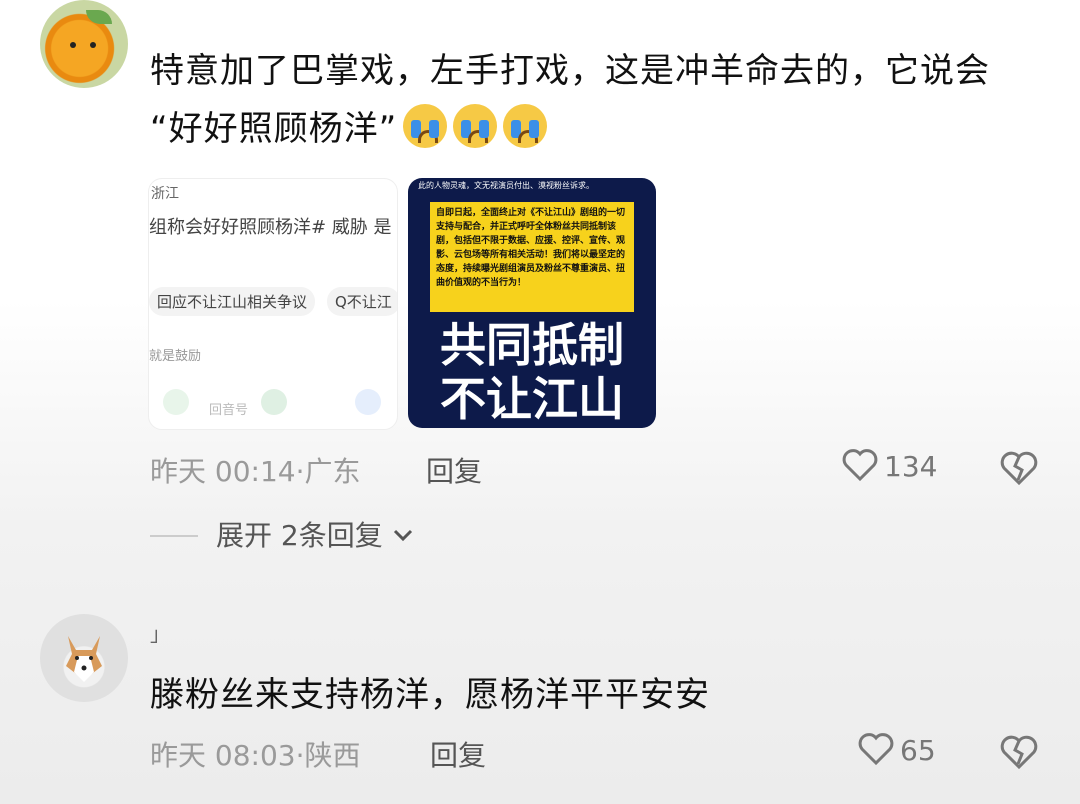  What do you see at coordinates (223, 471) in the screenshot?
I see `comment-time: 昨天 00:14` at bounding box center [223, 471].